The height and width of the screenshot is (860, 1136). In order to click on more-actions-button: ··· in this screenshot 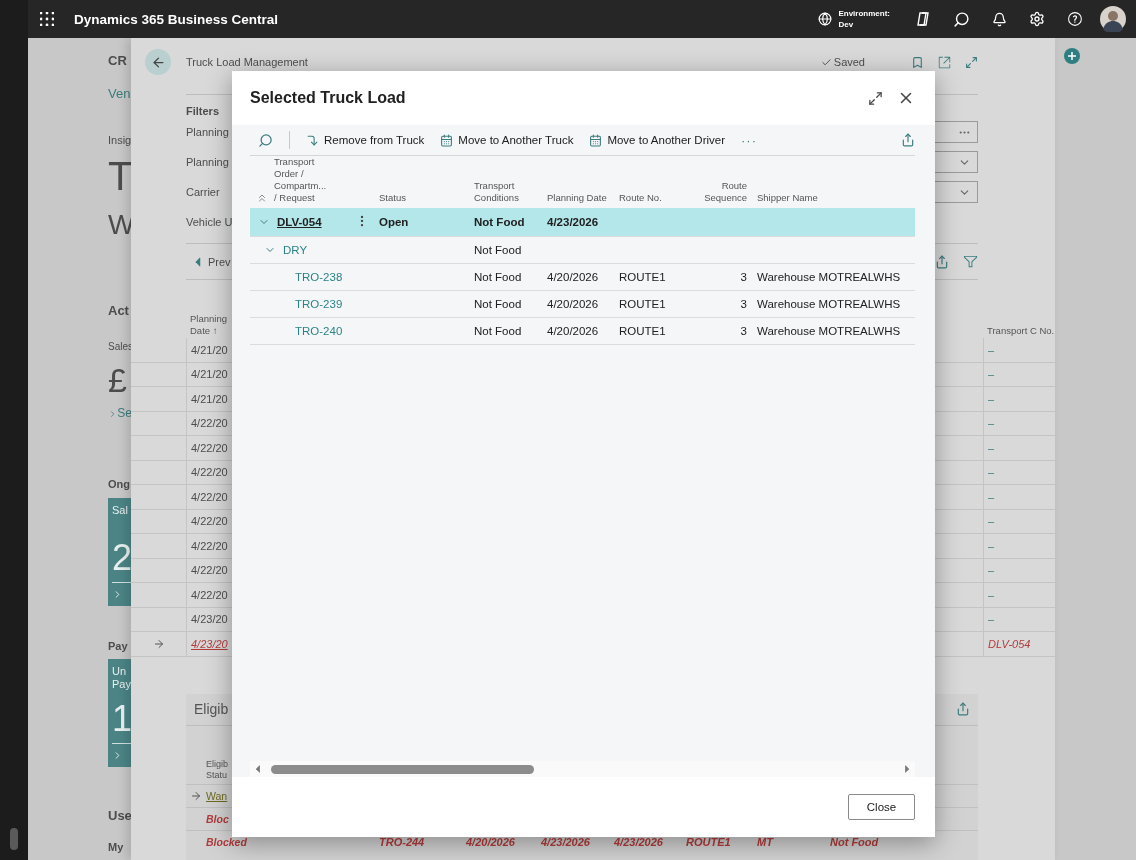, I will do `click(749, 140)`.